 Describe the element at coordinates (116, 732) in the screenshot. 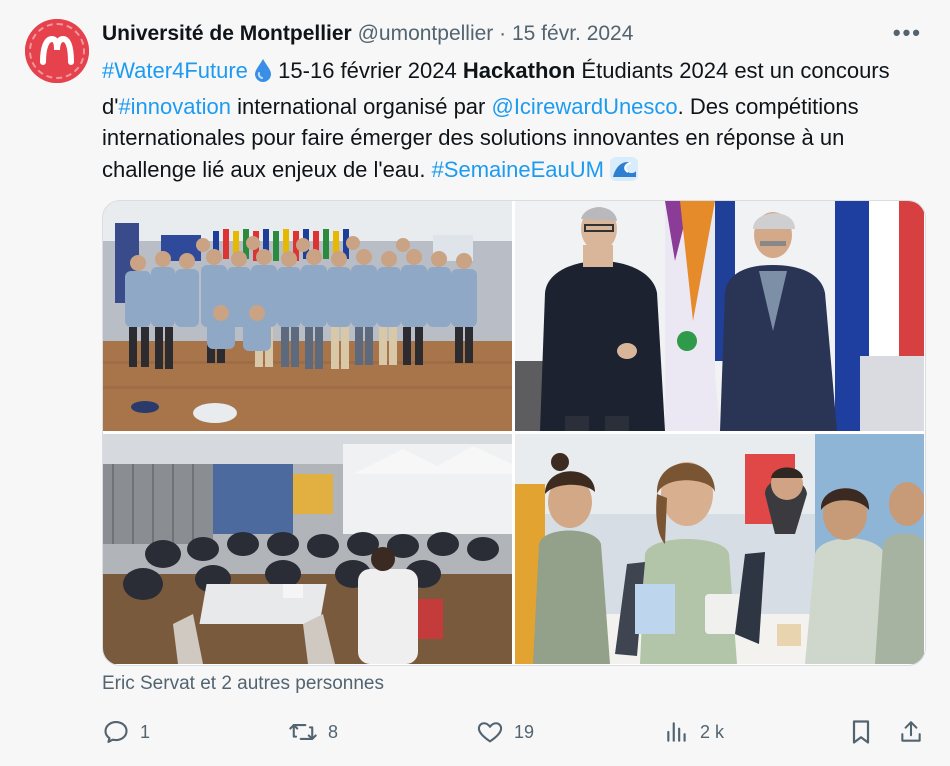

I see `reply-icon` at that location.